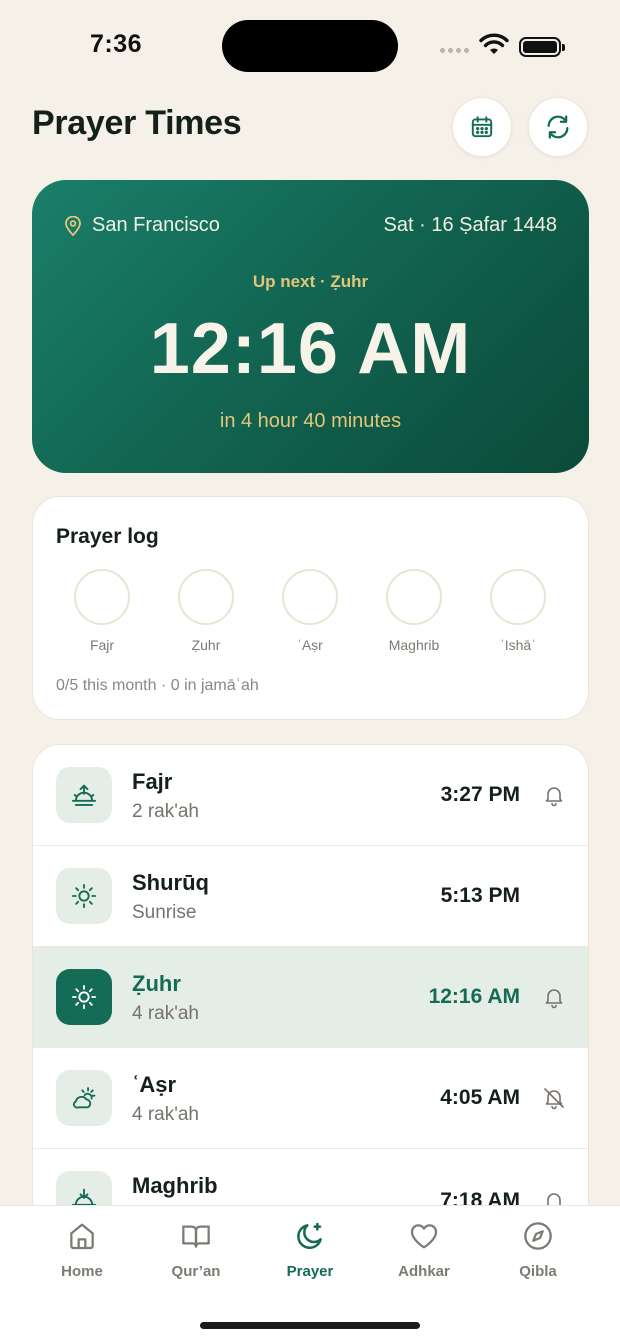  I want to click on tab-label: Qur’an, so click(196, 1271).